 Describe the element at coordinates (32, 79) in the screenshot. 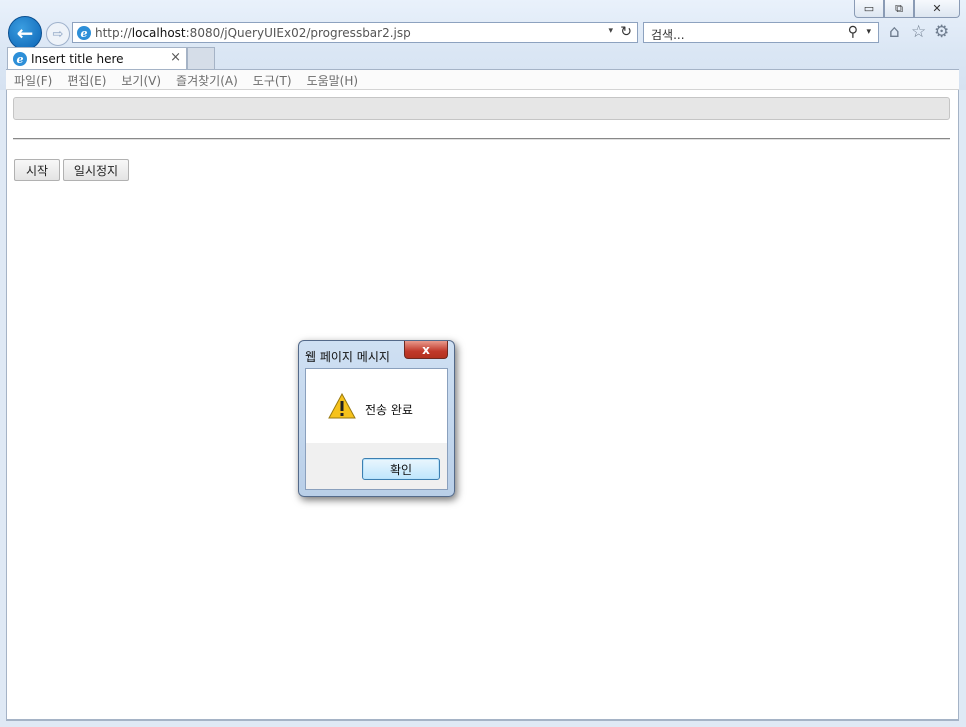

I see `menu-file: 파일(F)` at that location.